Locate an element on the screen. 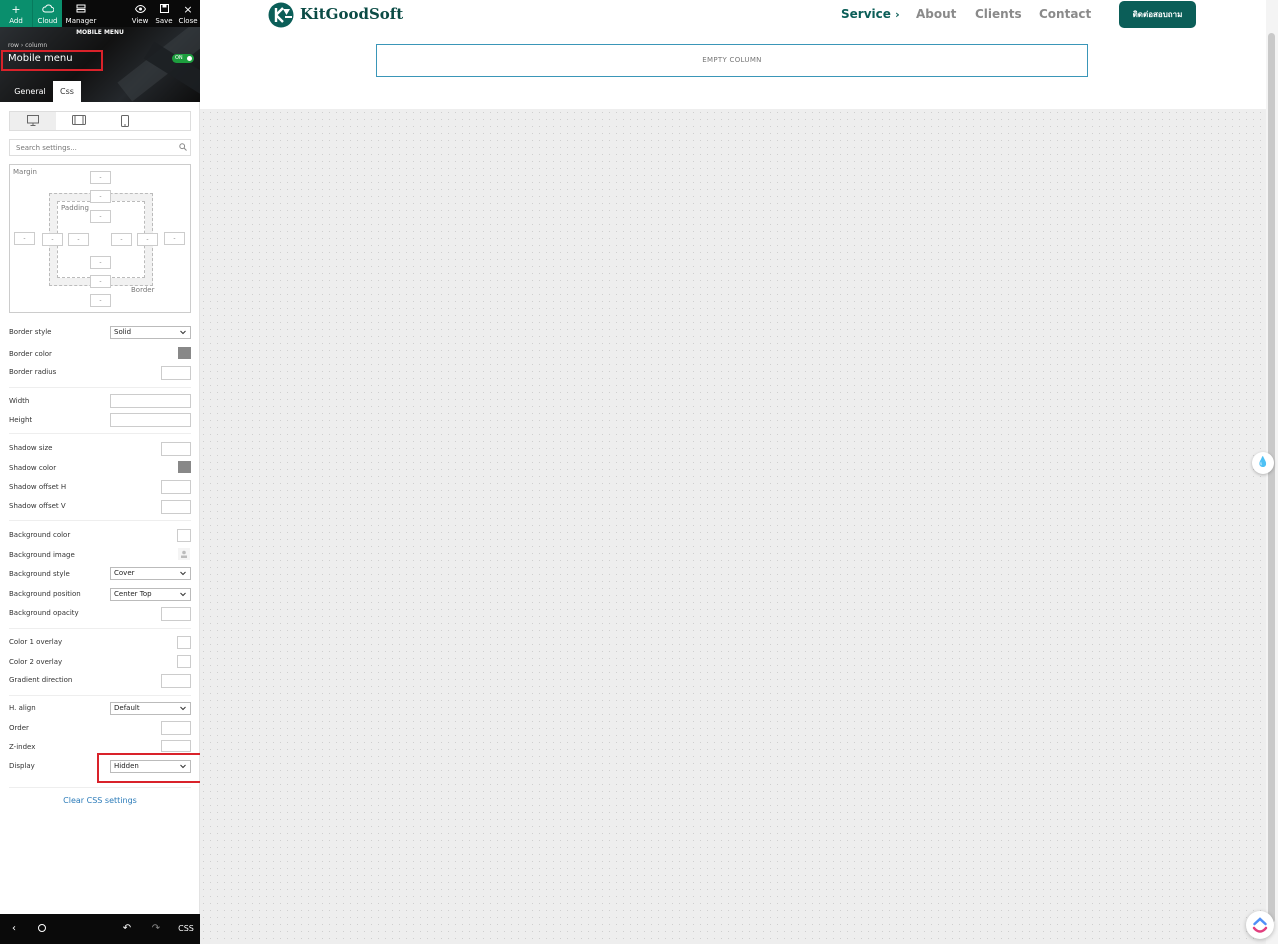  shadow-color-swatch is located at coordinates (184, 467).